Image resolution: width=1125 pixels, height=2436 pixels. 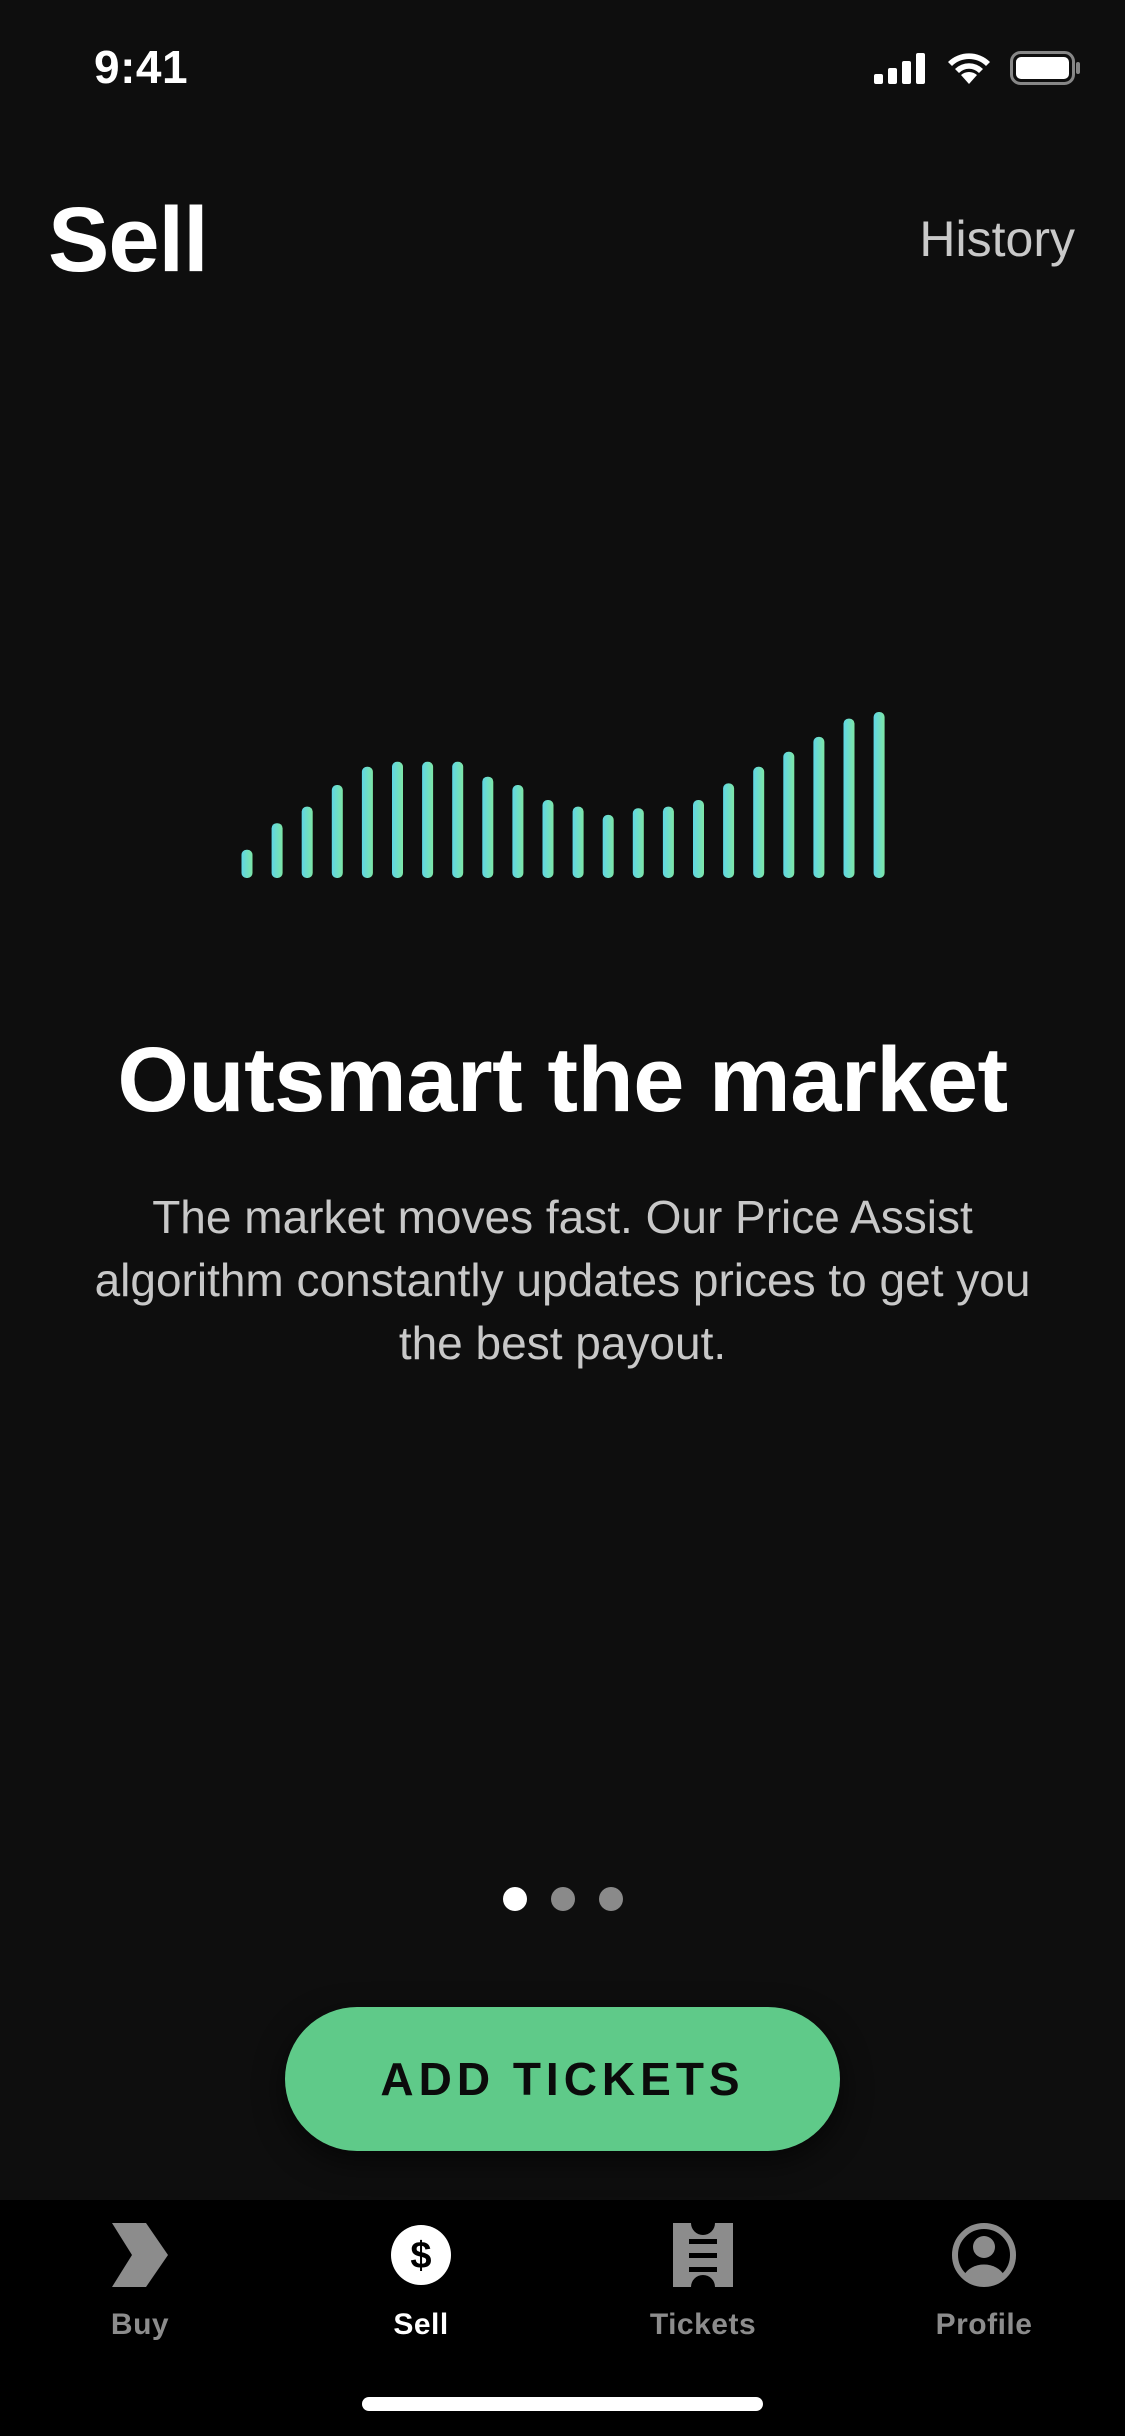 I want to click on status-icons, so click(x=978, y=68).